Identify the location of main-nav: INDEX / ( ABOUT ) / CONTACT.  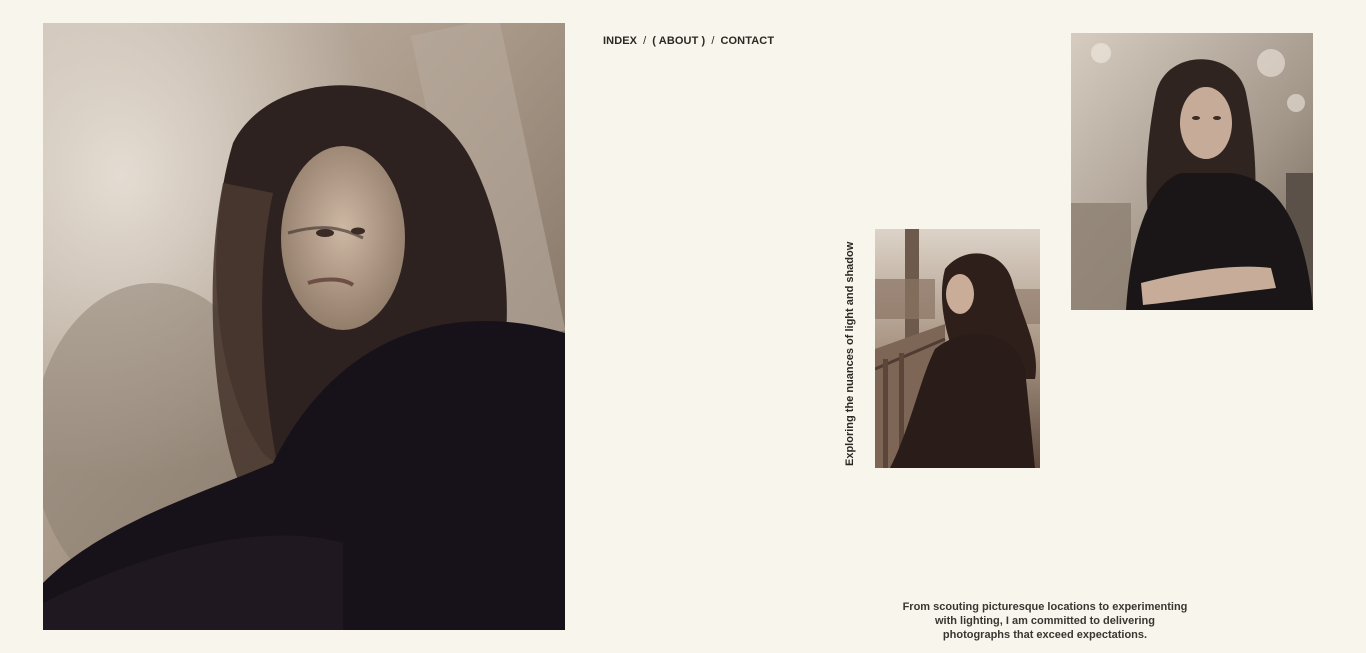
(688, 41).